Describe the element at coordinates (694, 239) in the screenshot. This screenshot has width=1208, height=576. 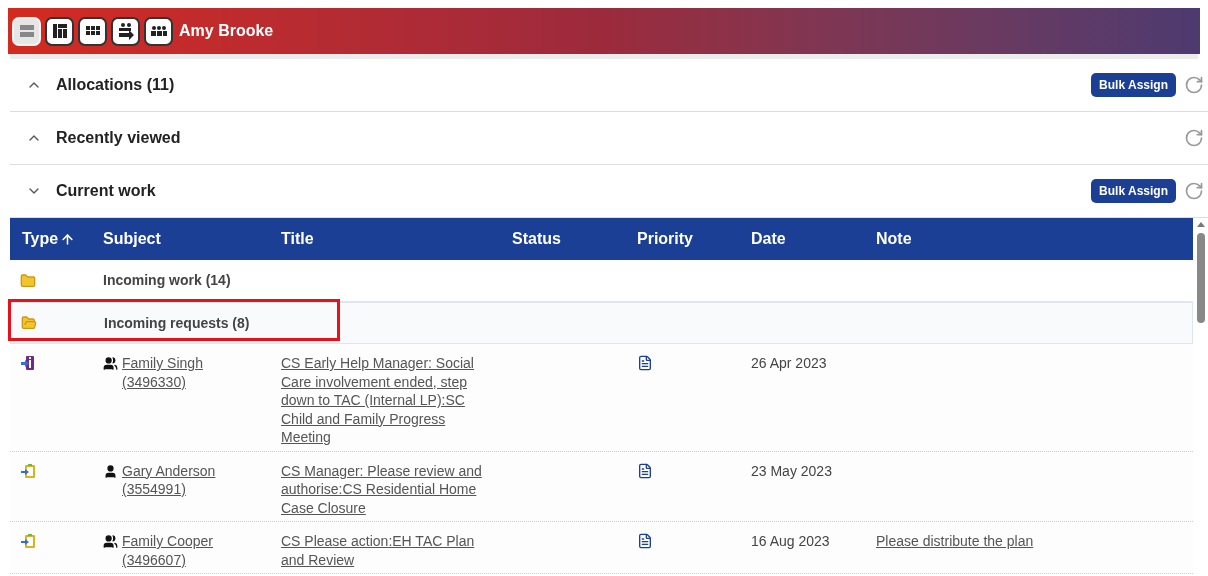
I see `column-header: Priority` at that location.